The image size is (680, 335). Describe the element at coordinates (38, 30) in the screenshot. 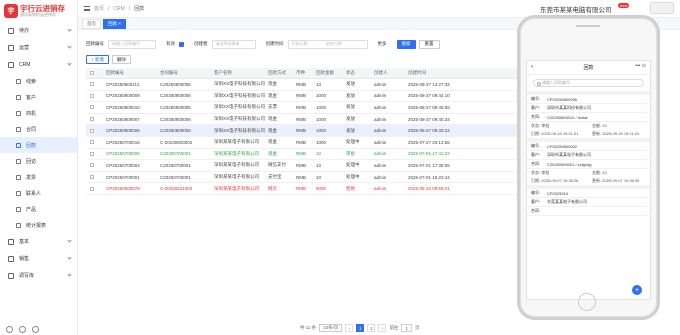

I see `sidebar-item-0: 待办` at that location.